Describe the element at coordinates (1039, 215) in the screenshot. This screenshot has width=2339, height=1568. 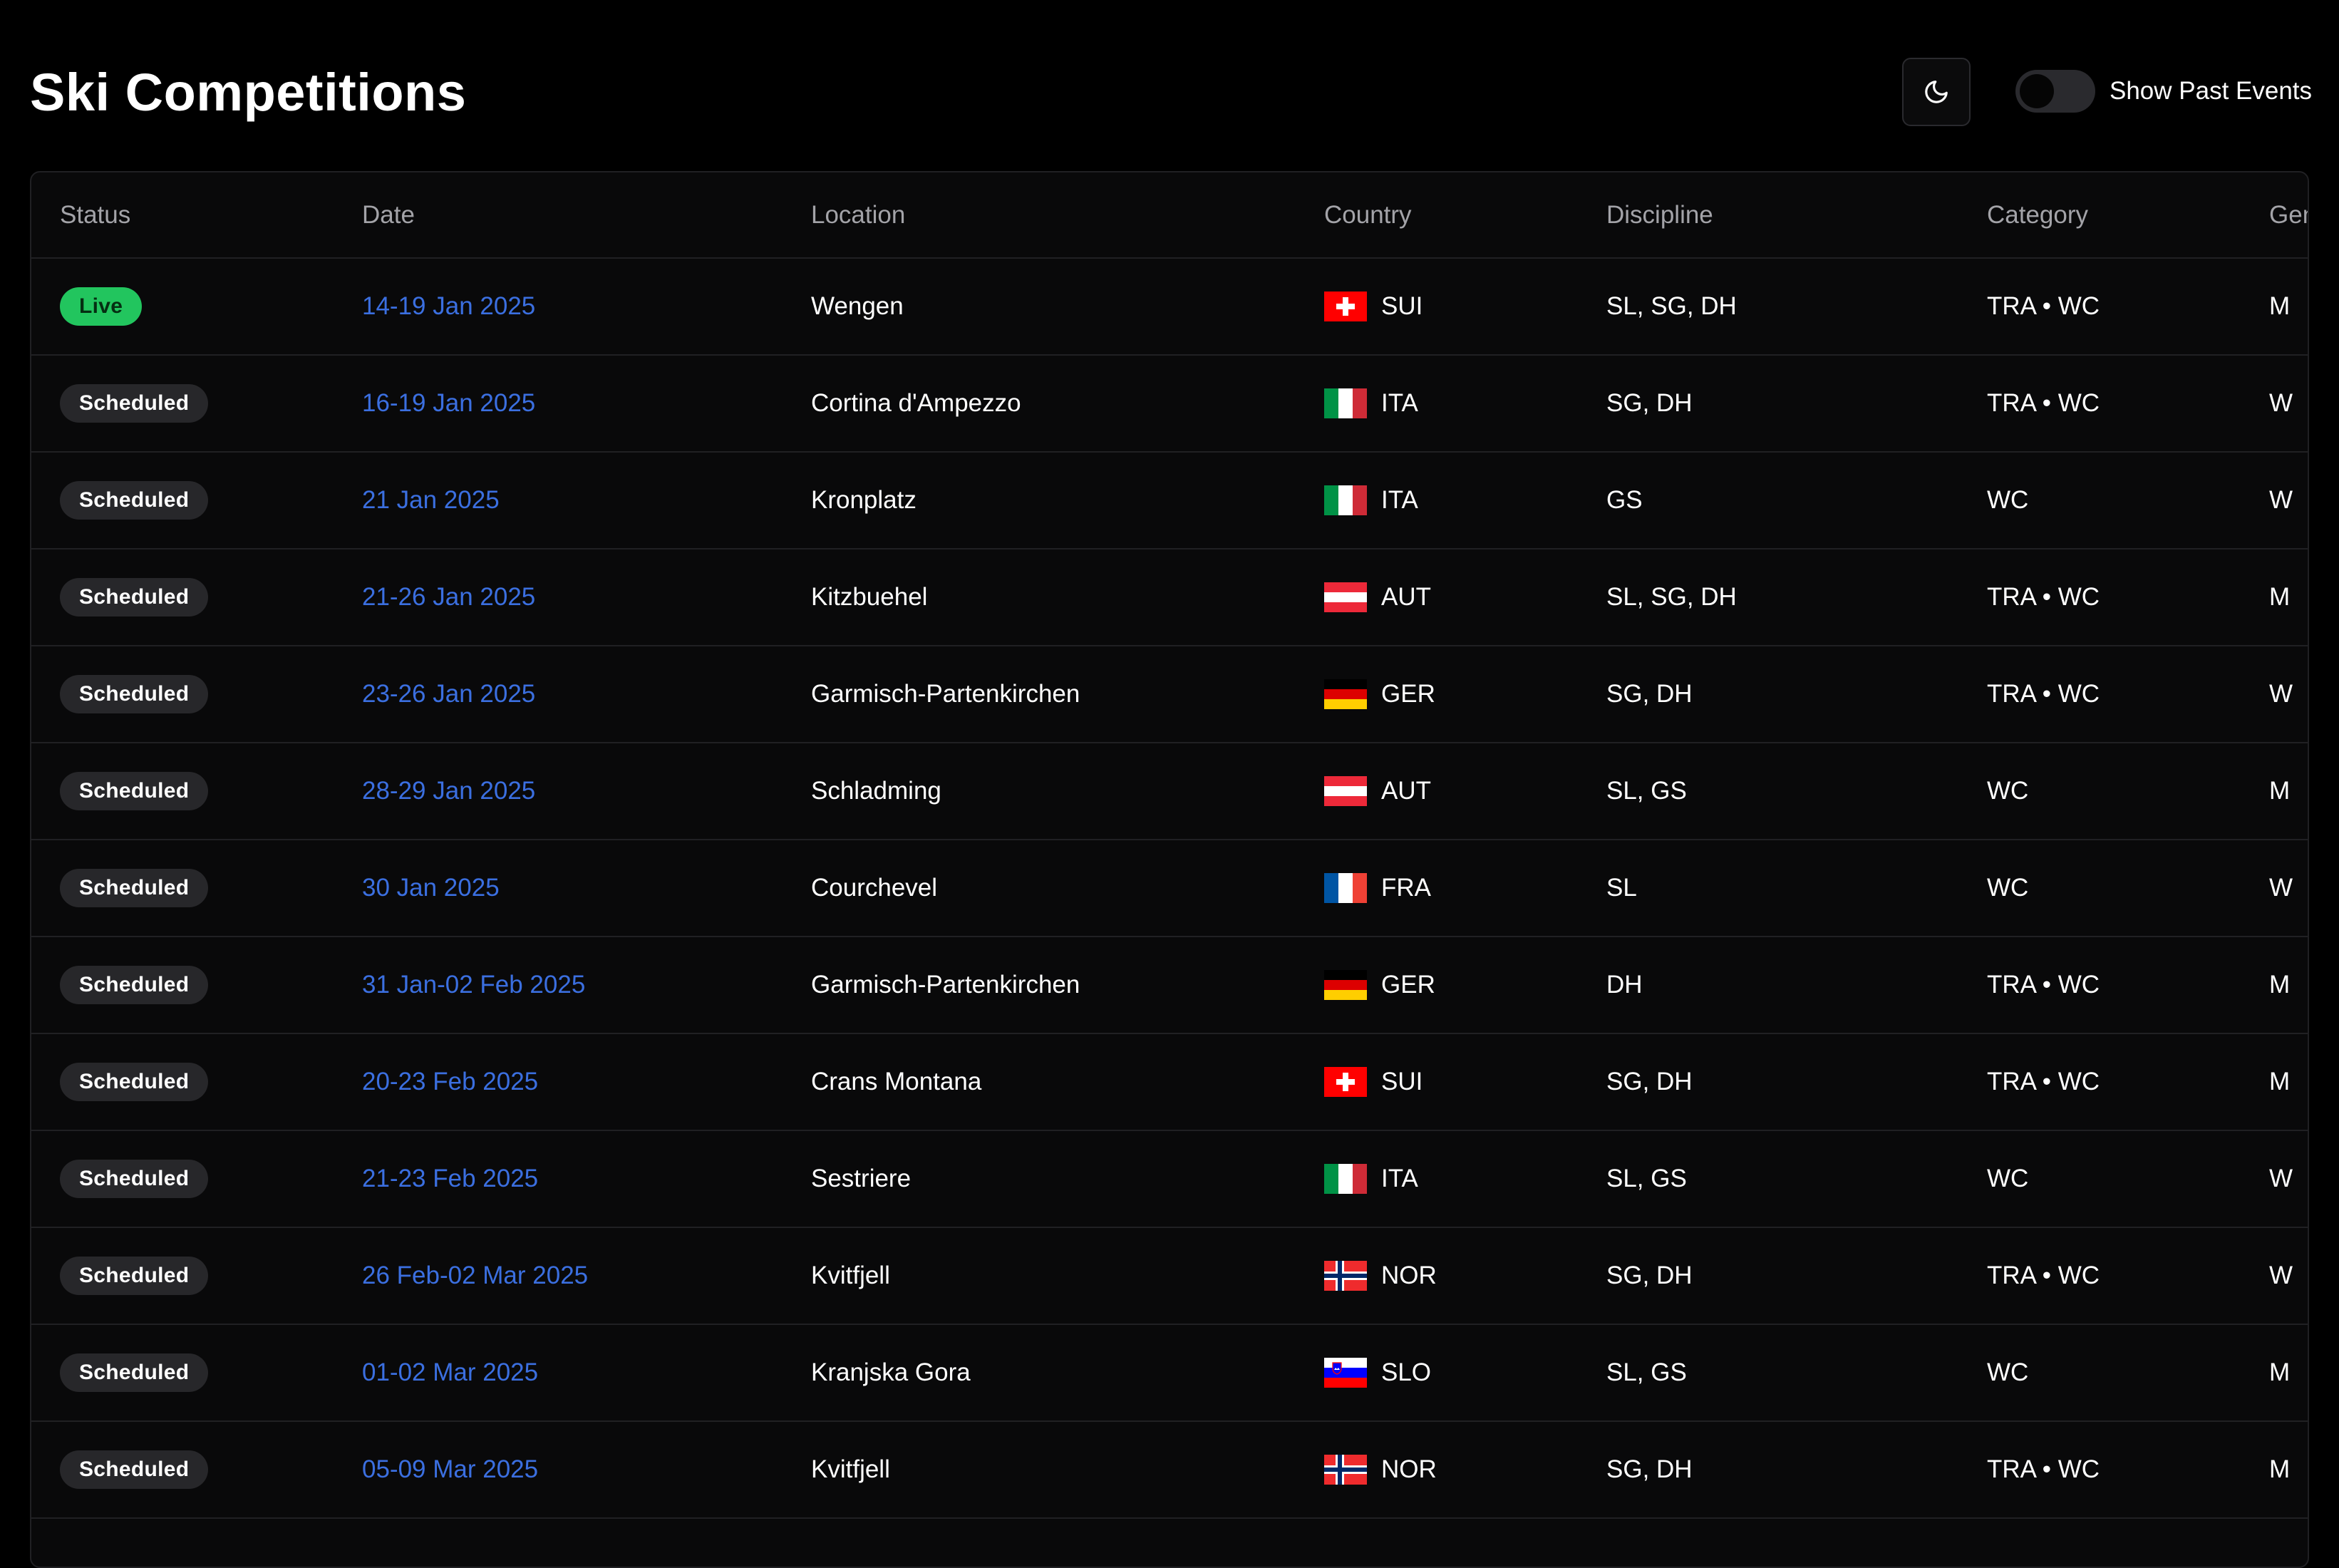
I see `column-header-location: Location` at that location.